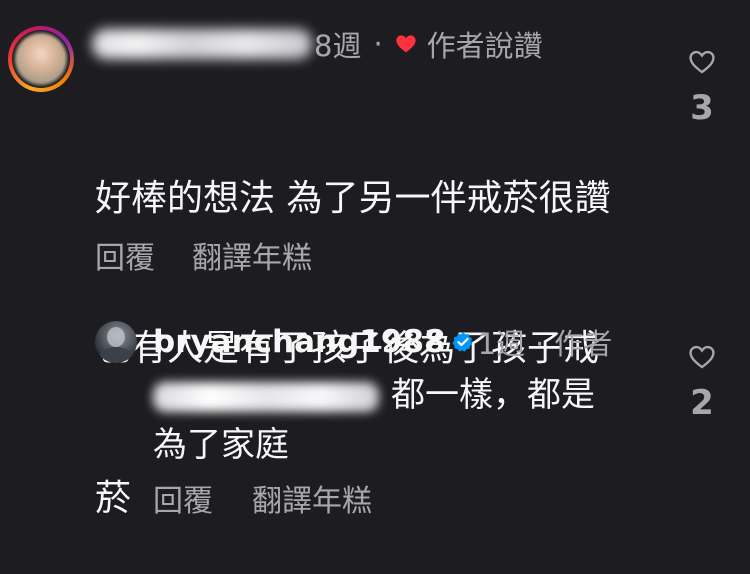 This screenshot has width=750, height=574. Describe the element at coordinates (299, 342) in the screenshot. I see `replier-username: bryanchang1988` at that location.